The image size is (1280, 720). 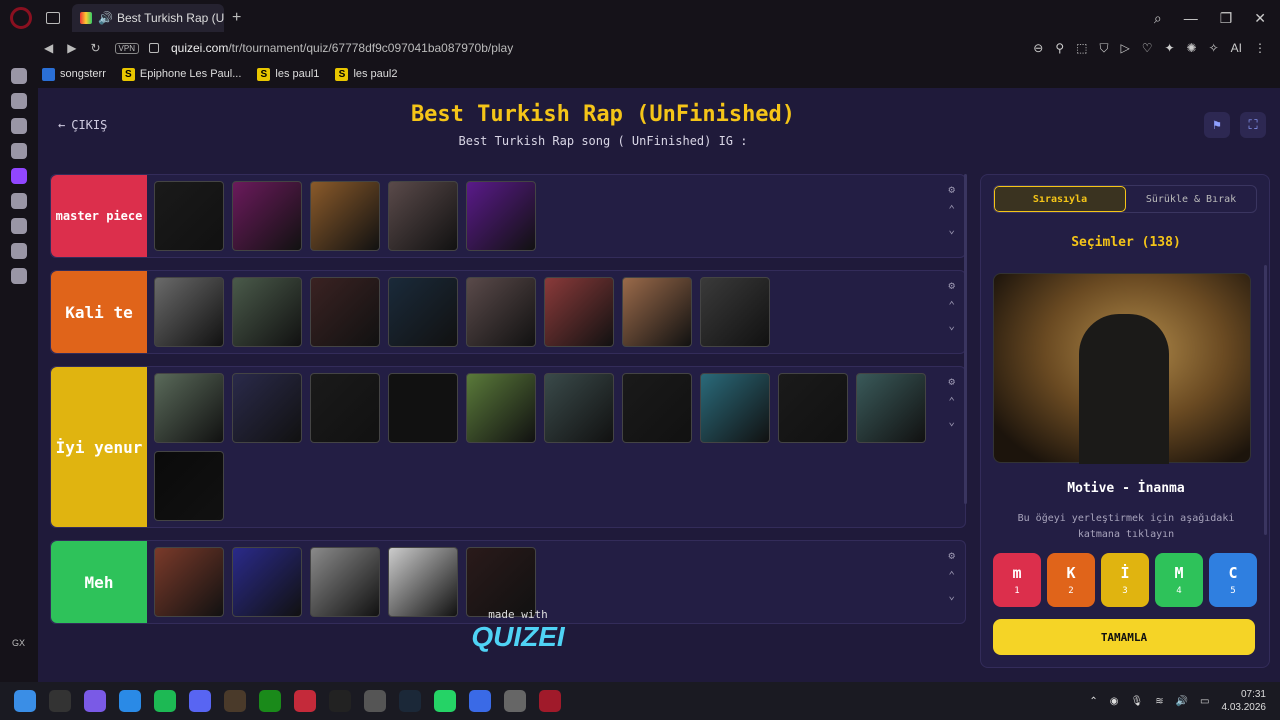 I want to click on tier-label: Meh, so click(x=99, y=582).